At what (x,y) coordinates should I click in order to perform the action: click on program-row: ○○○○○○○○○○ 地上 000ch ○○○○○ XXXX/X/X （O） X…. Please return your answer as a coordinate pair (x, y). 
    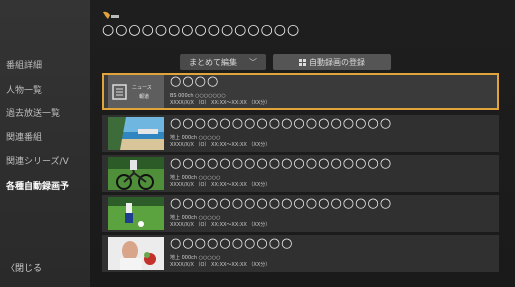
    Looking at the image, I should click on (300, 253).